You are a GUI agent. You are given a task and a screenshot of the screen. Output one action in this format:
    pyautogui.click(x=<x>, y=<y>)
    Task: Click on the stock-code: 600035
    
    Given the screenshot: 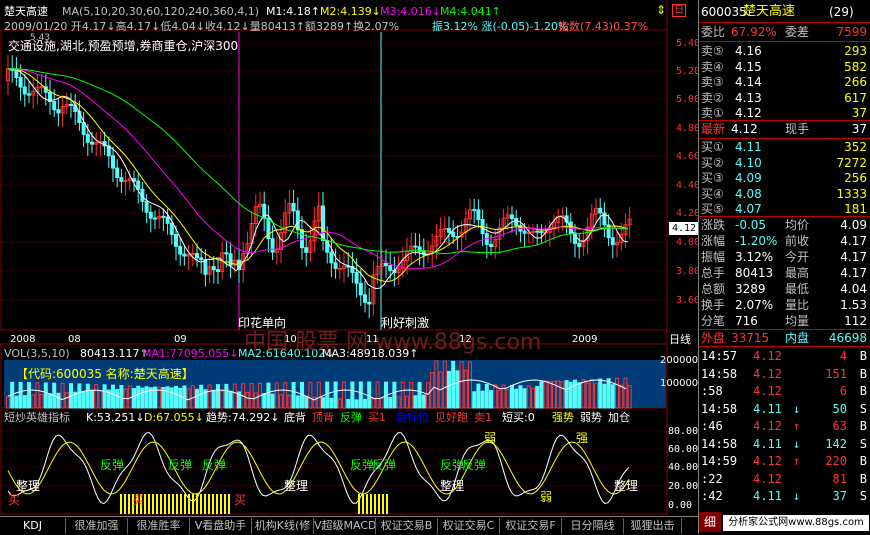 What is the action you would take?
    pyautogui.click(x=724, y=12)
    